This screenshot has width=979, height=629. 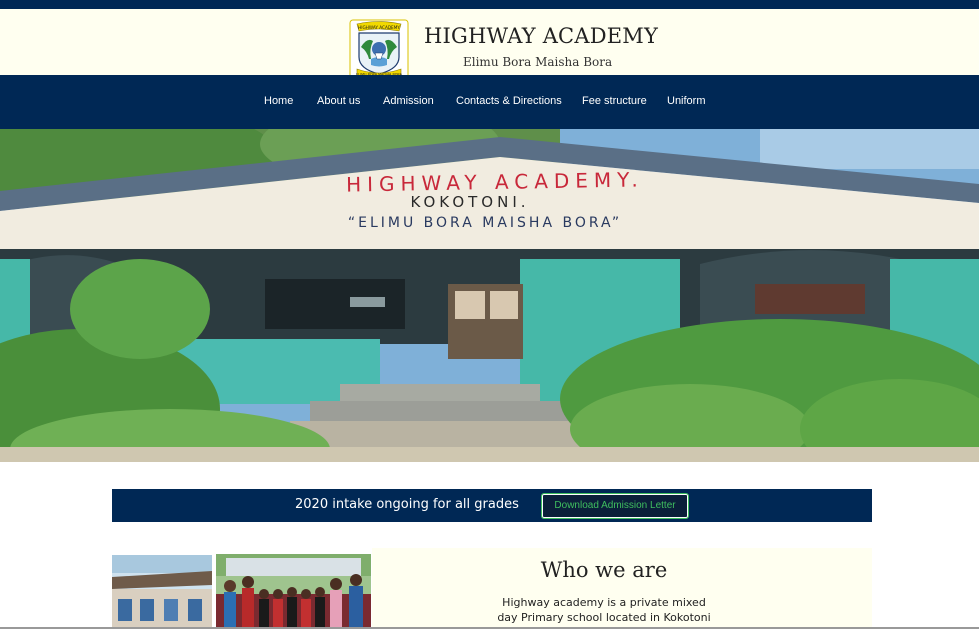 What do you see at coordinates (469, 202) in the screenshot?
I see `hero-sign-line-2: KOKOTONI.` at bounding box center [469, 202].